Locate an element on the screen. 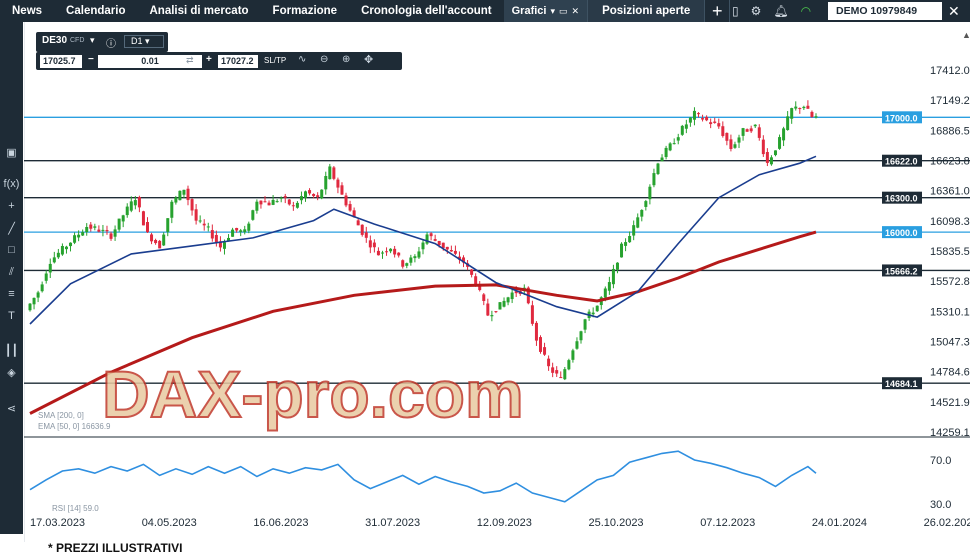  rsi-label: RSI [14] 59.0 is located at coordinates (75, 508).